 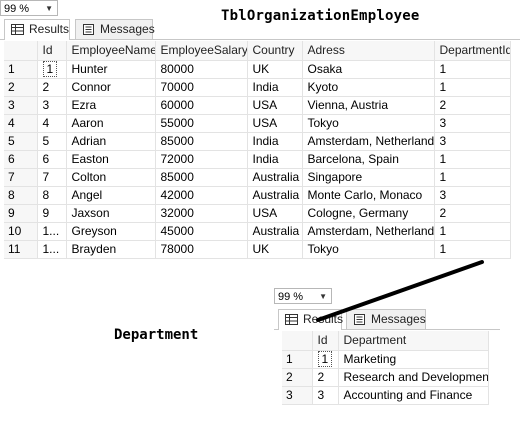 What do you see at coordinates (400, 291) in the screenshot?
I see `annotation-line` at bounding box center [400, 291].